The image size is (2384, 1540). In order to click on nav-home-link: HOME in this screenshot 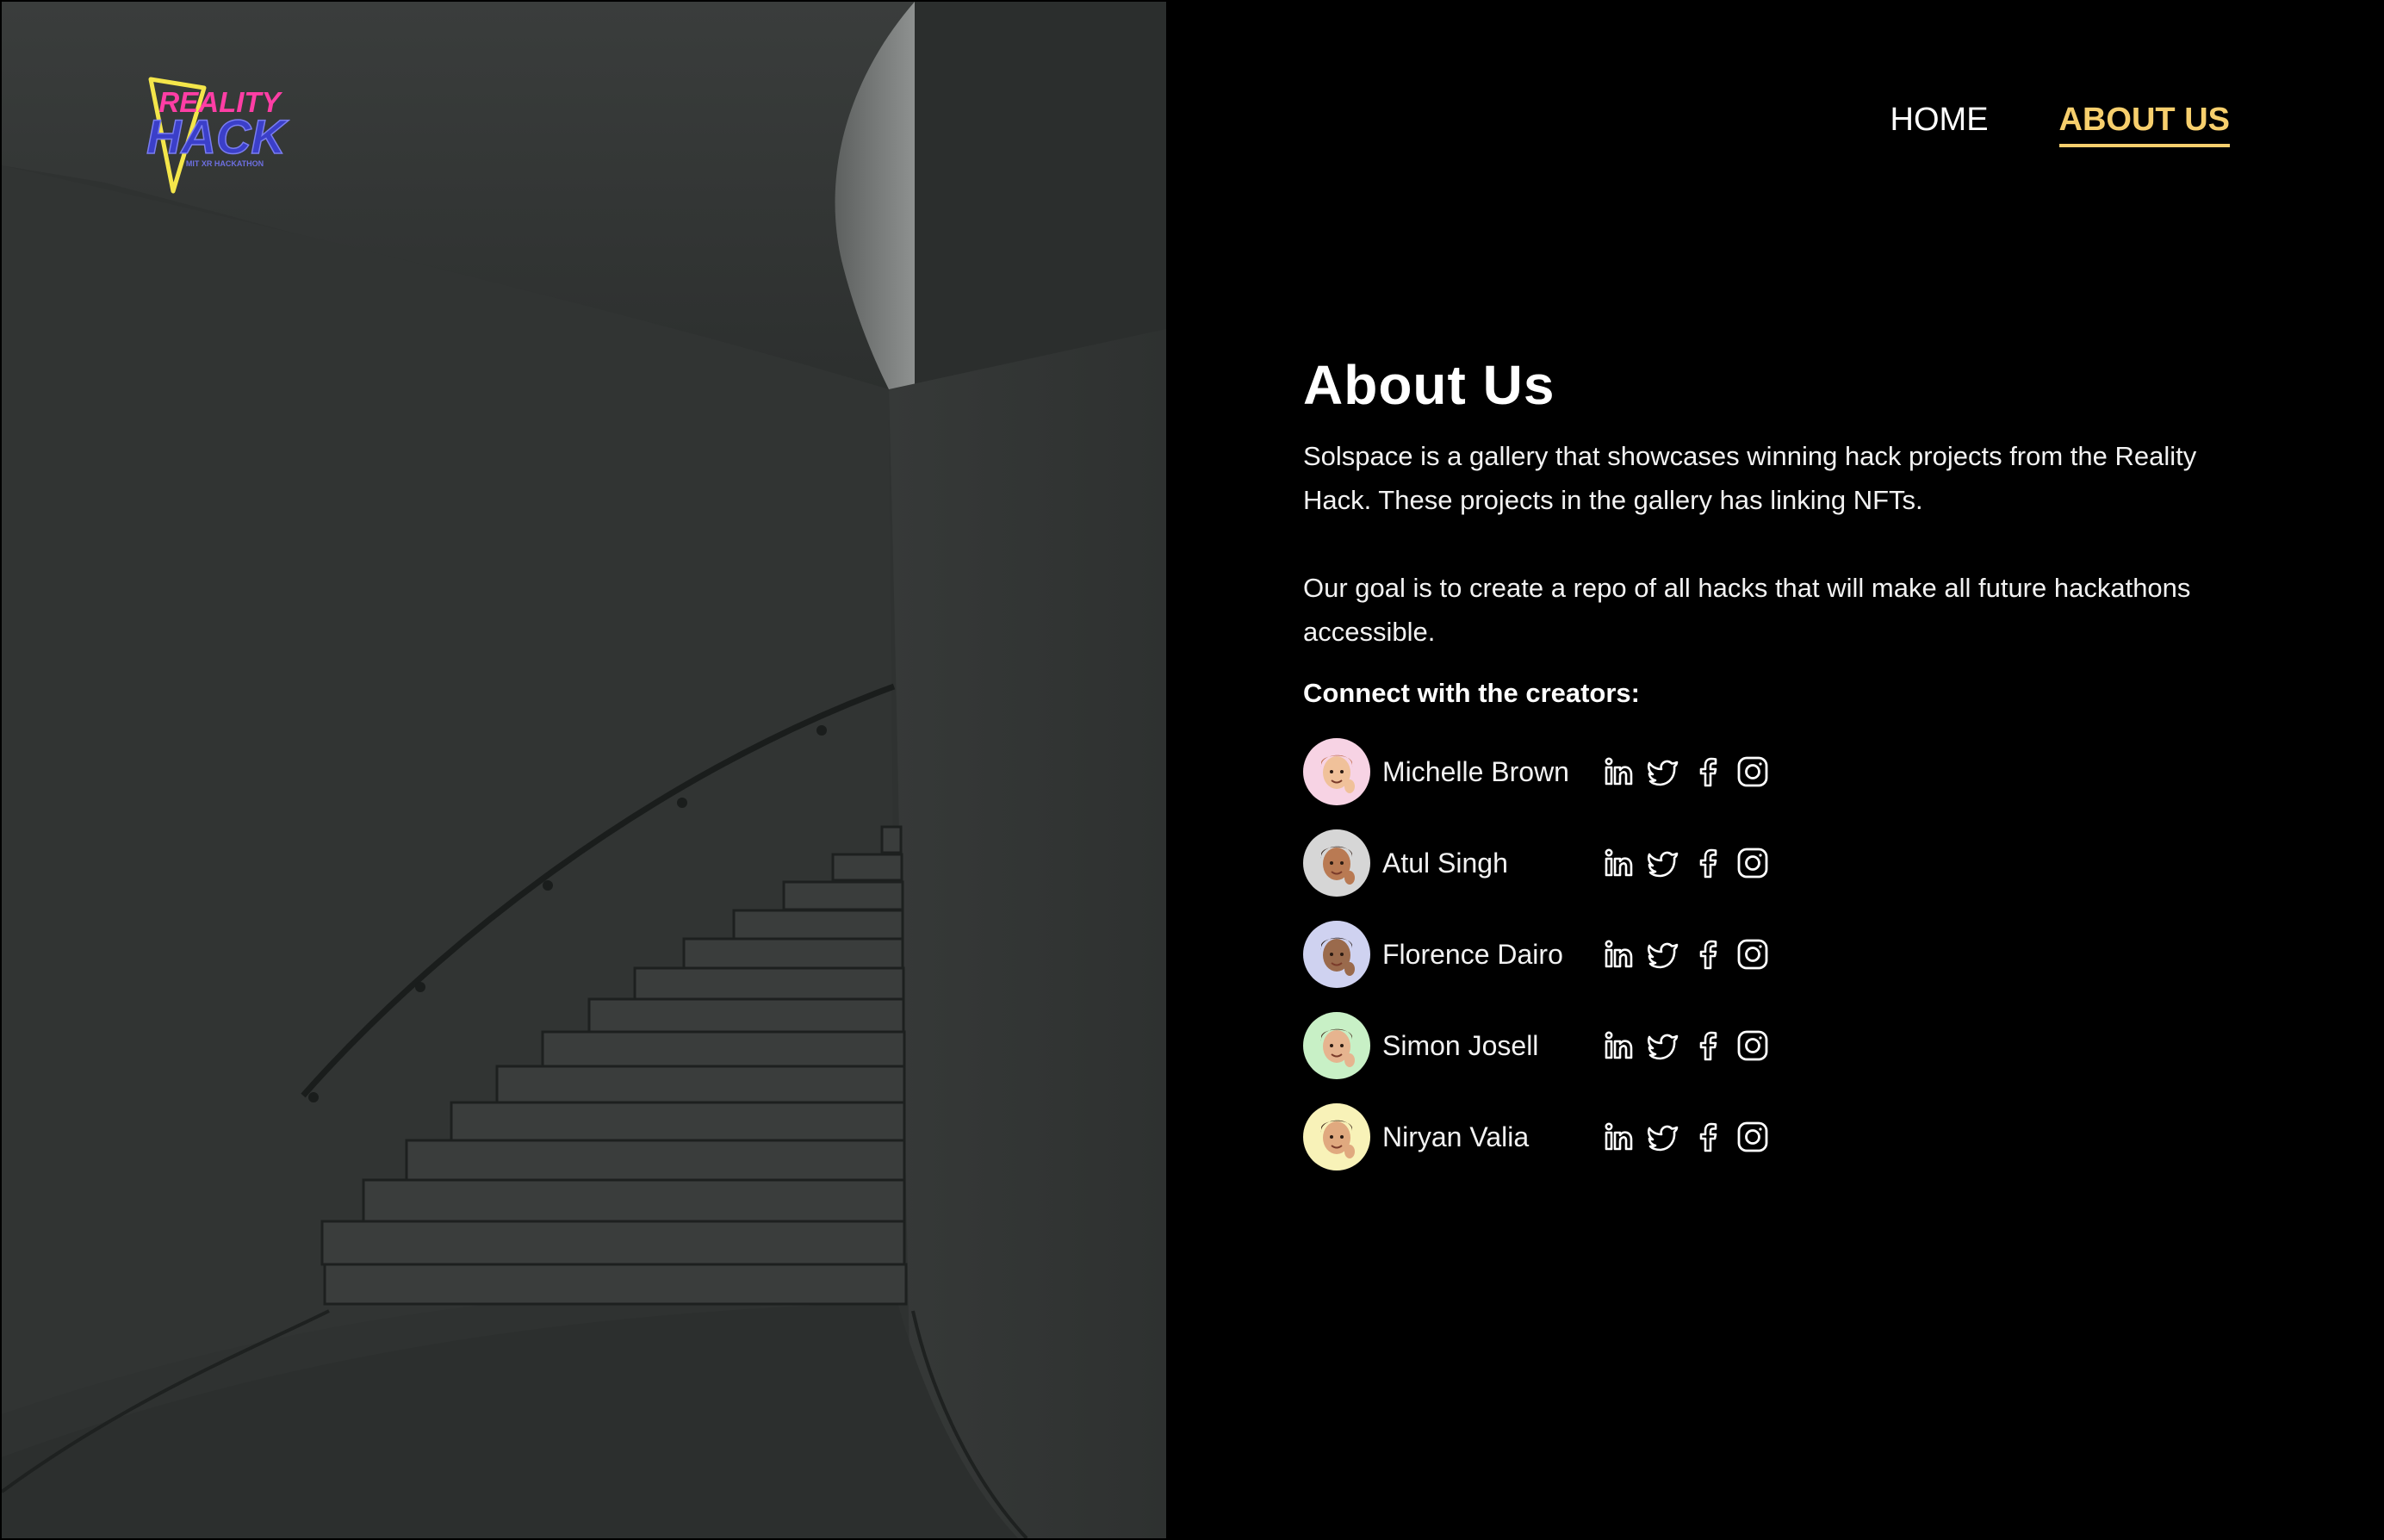, I will do `click(1939, 125)`.